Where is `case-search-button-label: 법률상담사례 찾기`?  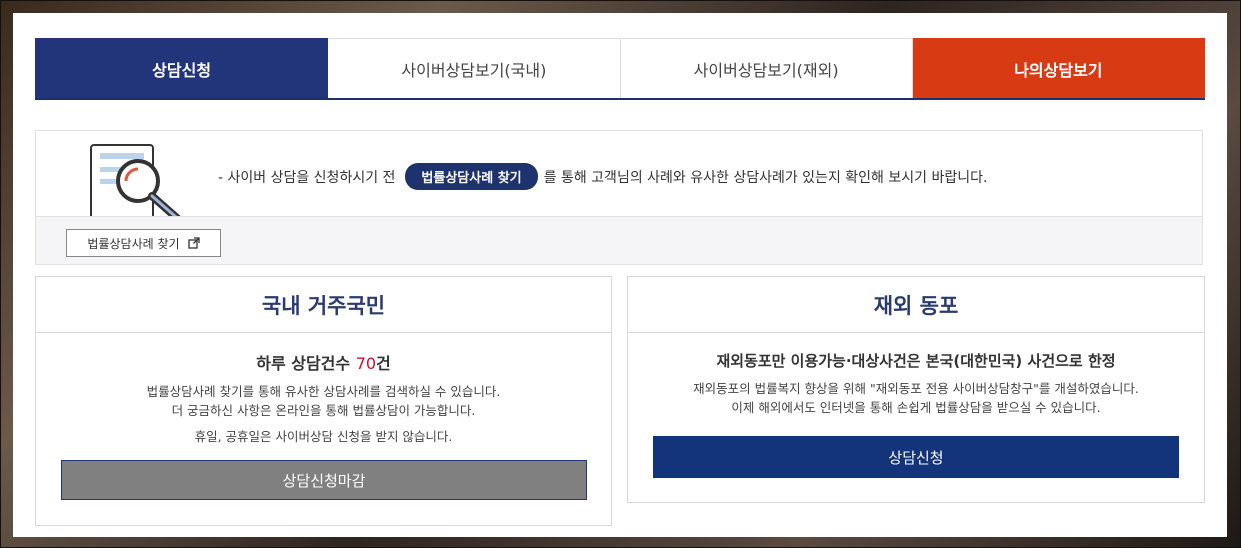 case-search-button-label: 법률상담사례 찾기 is located at coordinates (133, 243).